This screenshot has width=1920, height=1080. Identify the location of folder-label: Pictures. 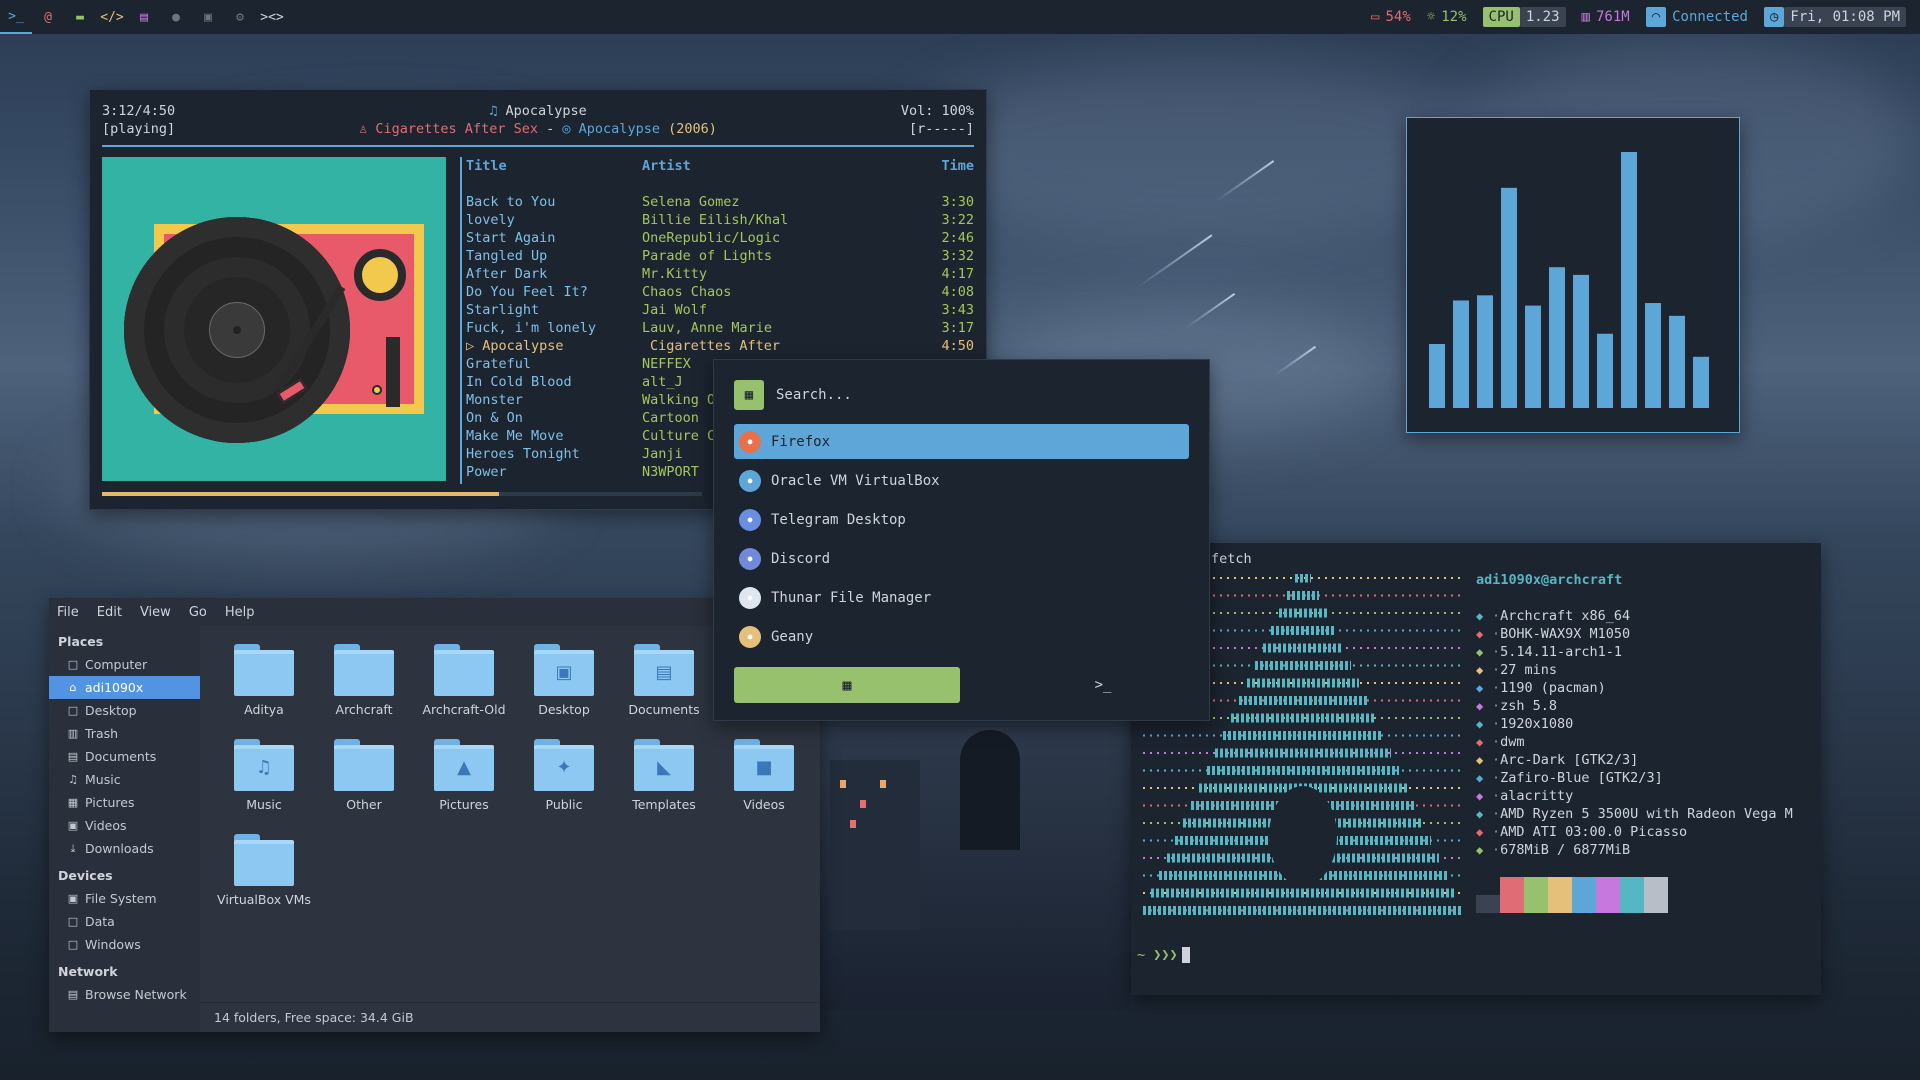
(464, 804).